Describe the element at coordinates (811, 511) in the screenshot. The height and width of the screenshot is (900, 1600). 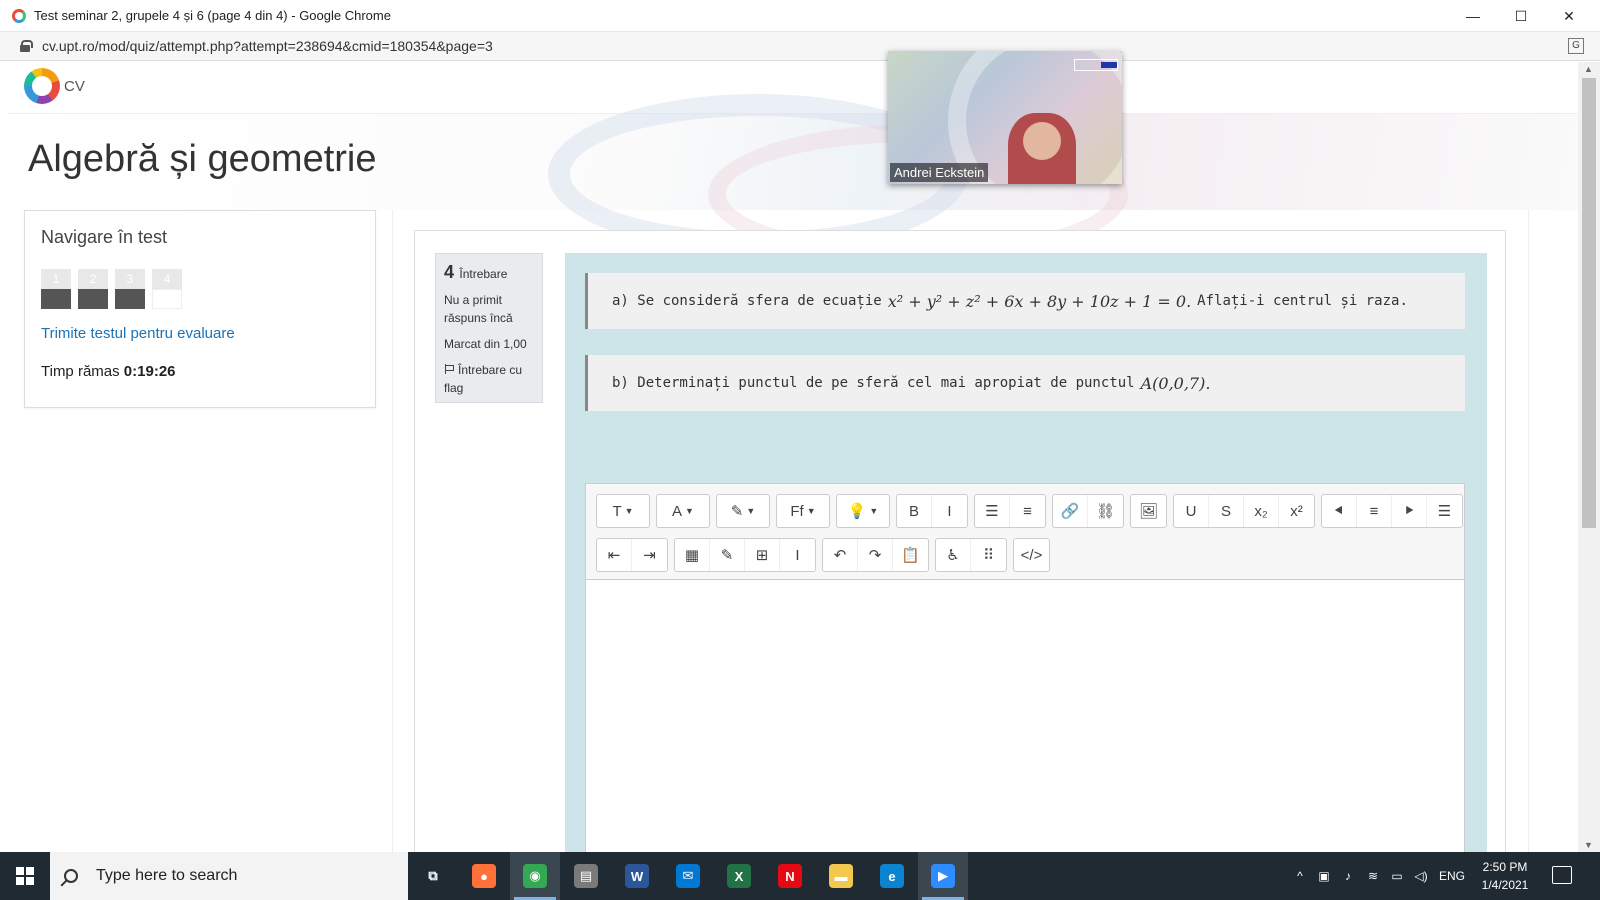
I see `chevron-down-icon: ▼` at that location.